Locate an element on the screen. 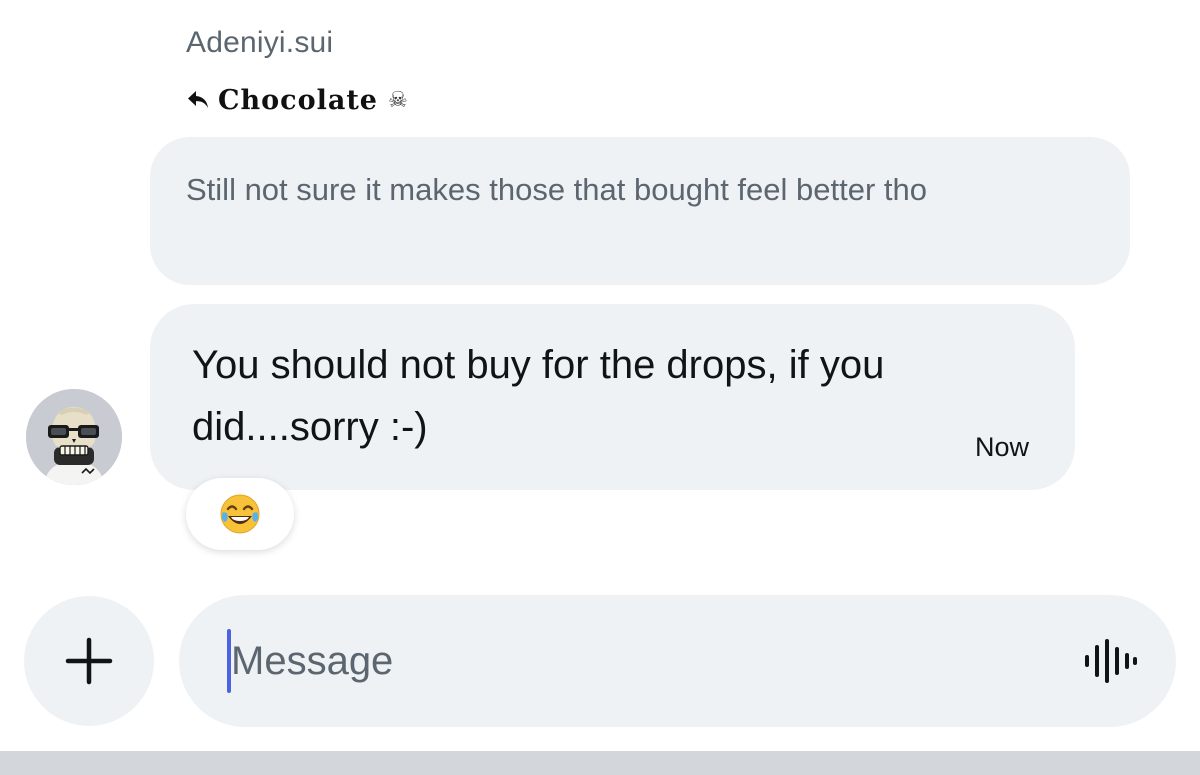 This screenshot has width=1200, height=775. bottom-bar is located at coordinates (600, 763).